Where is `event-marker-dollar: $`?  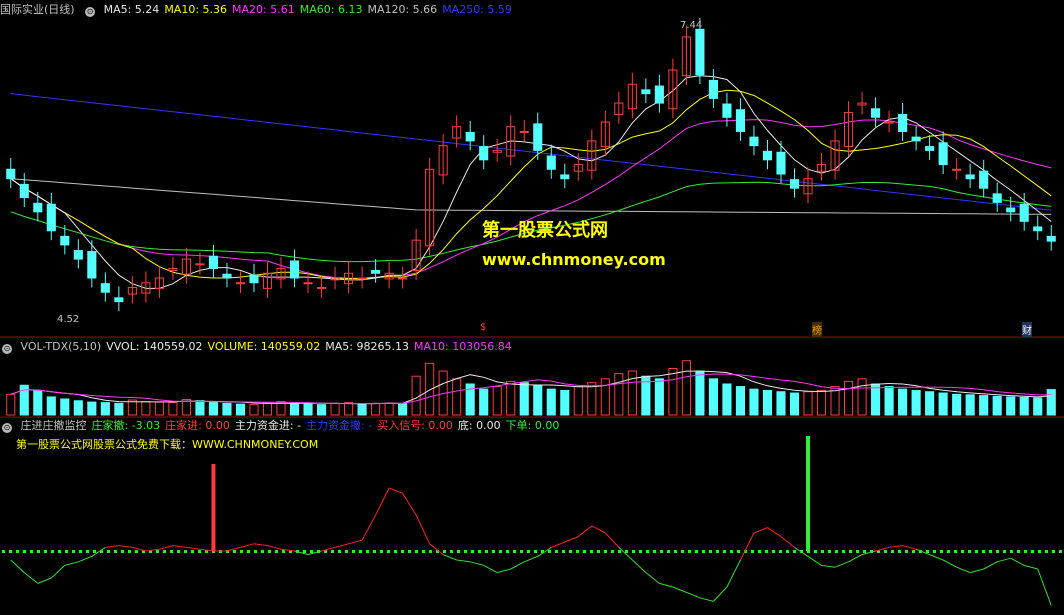 event-marker-dollar: $ is located at coordinates (483, 327).